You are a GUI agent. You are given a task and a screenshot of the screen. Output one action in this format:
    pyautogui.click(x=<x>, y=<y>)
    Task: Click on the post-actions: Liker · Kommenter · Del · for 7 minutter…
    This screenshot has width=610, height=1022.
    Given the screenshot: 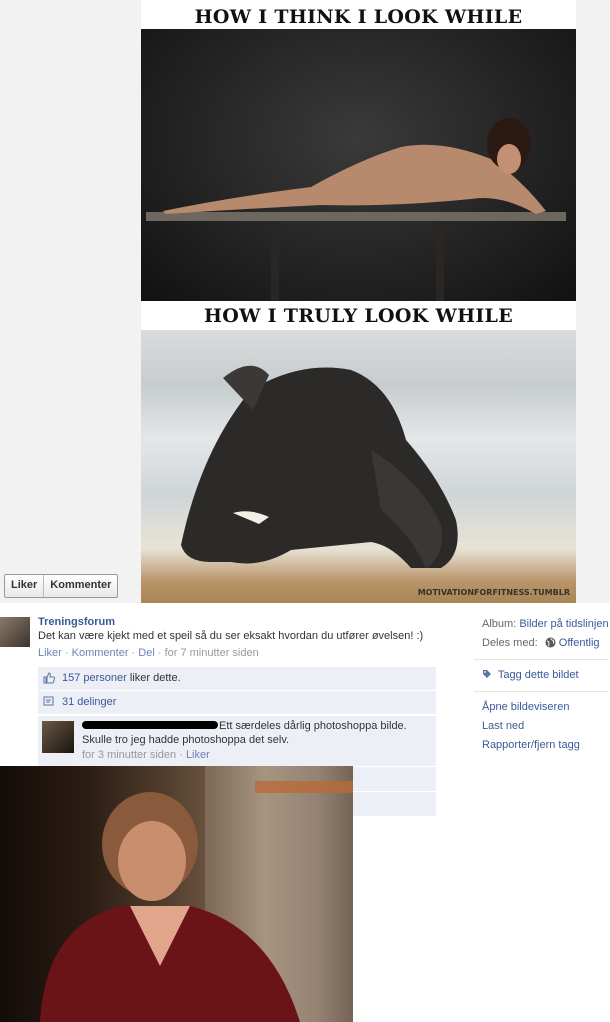 What is the action you would take?
    pyautogui.click(x=148, y=653)
    